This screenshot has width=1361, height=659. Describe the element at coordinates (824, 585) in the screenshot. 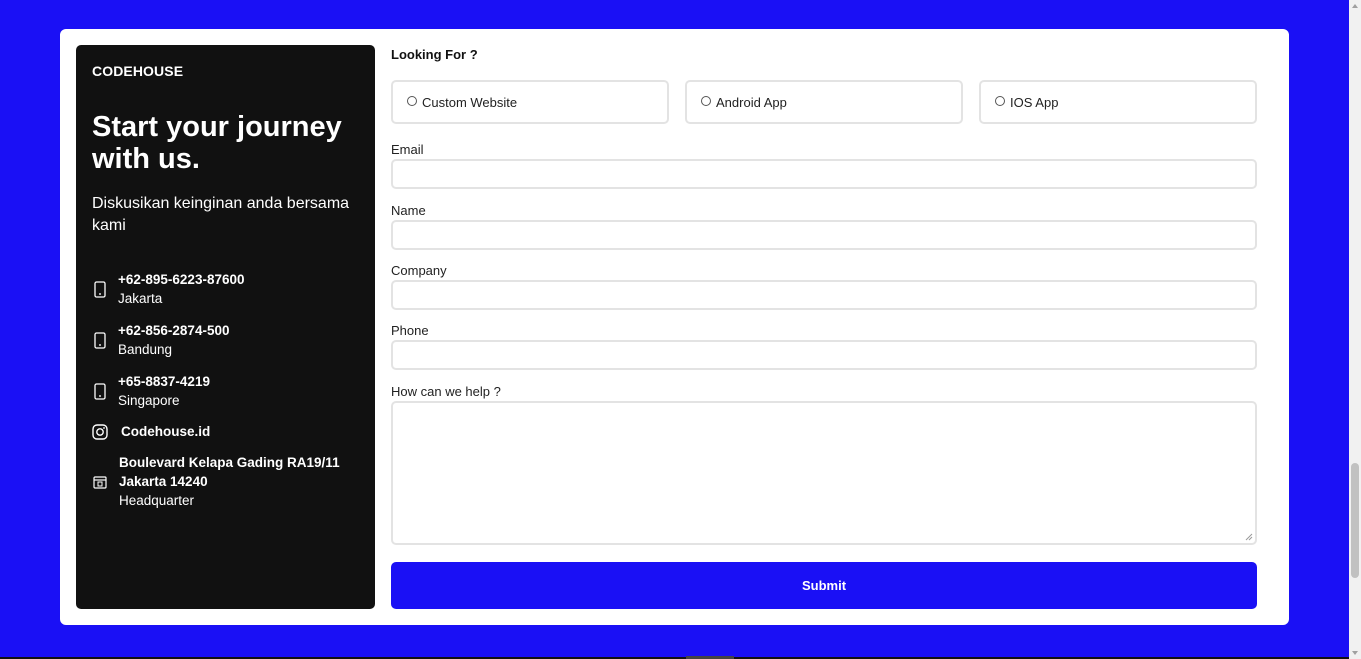

I see `submit-button: Submit` at that location.